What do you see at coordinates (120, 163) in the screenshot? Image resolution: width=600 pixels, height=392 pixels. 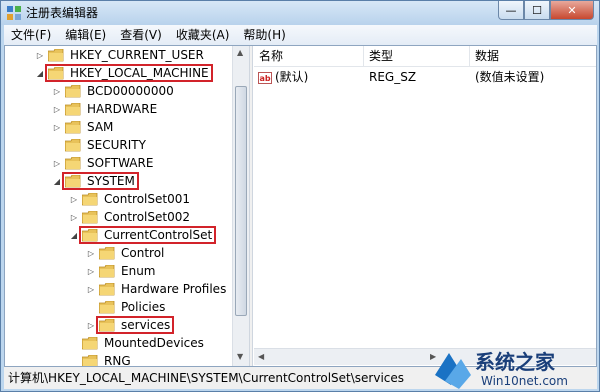 I see `tree-node-label: SOFTWARE` at bounding box center [120, 163].